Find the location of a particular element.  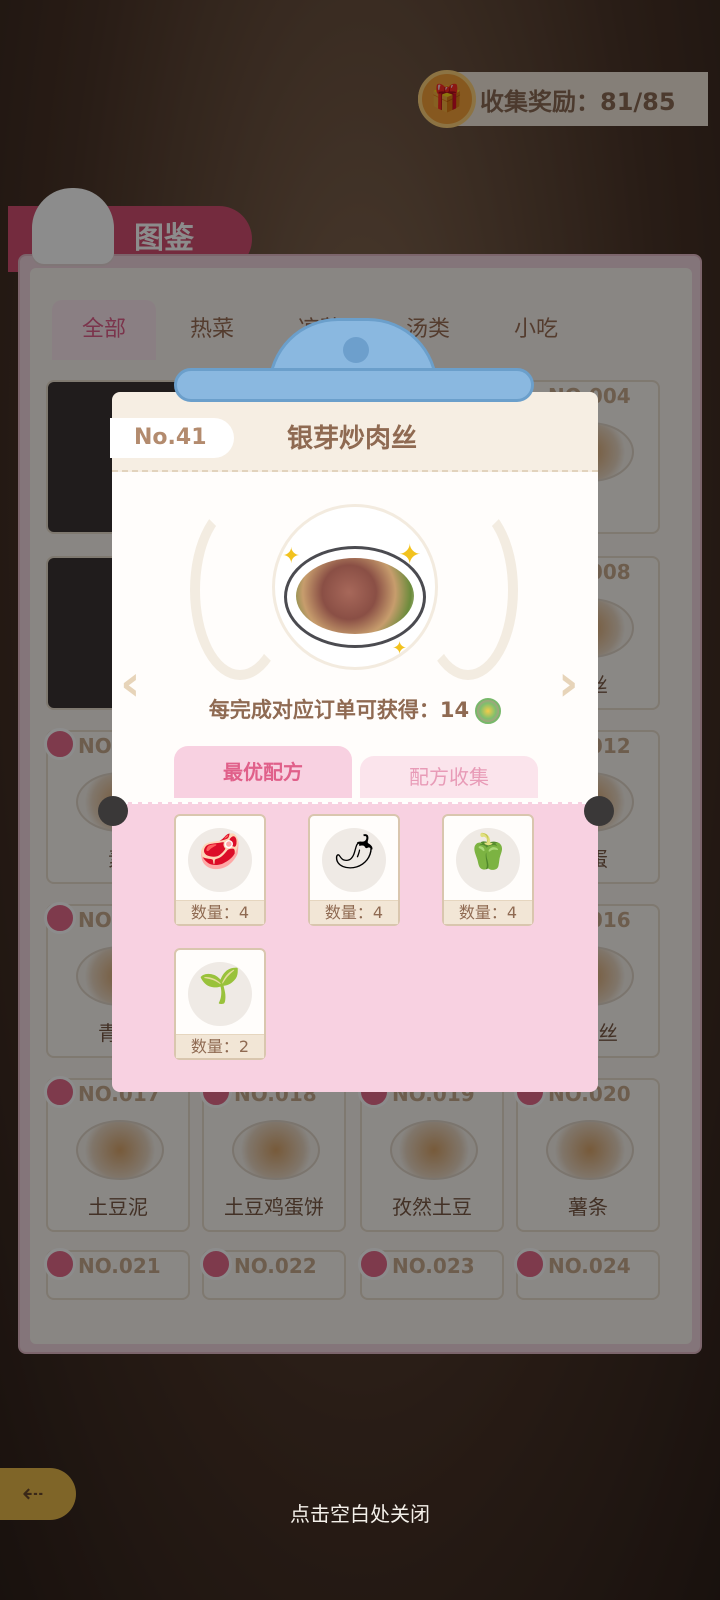

raw-meat-icon: 🥩 is located at coordinates (220, 852).